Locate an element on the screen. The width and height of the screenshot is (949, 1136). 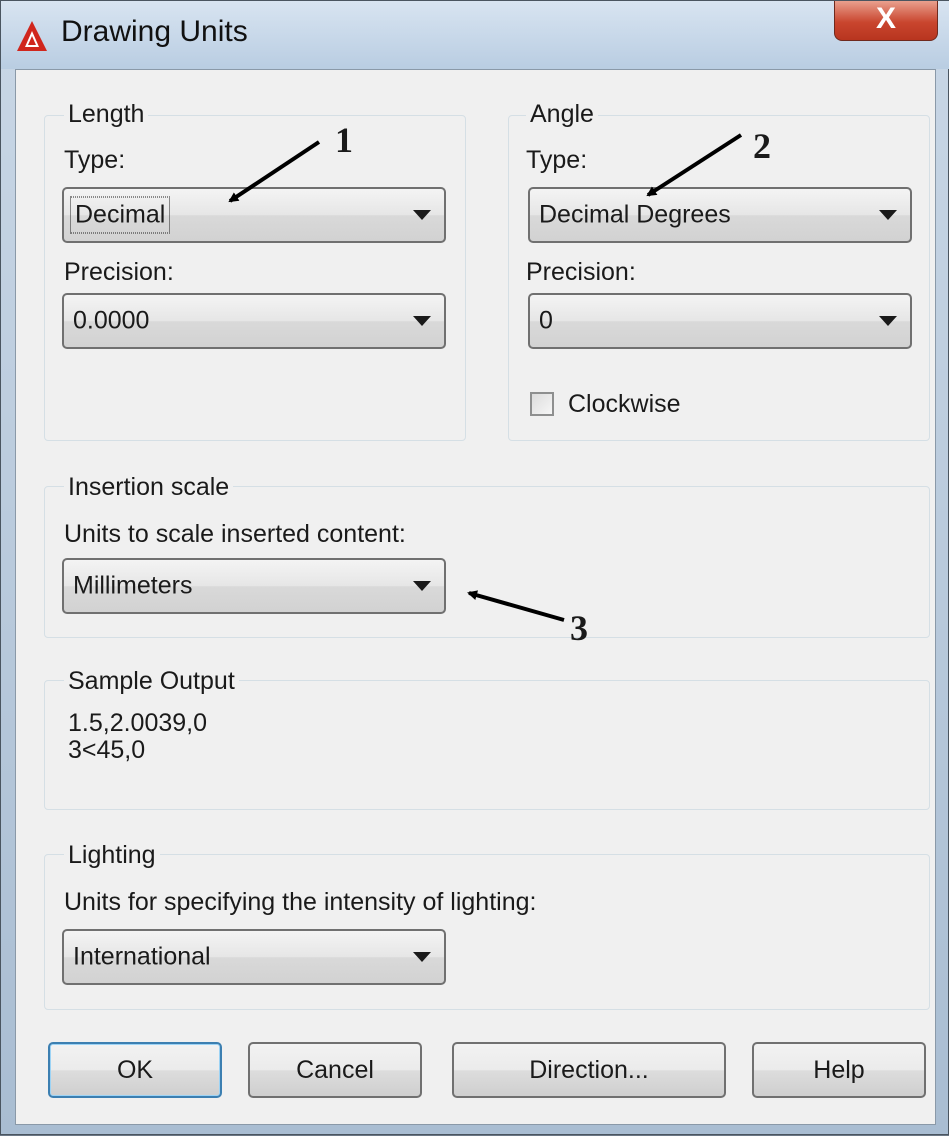
annotation-label-3: 3 is located at coordinates (579, 628).